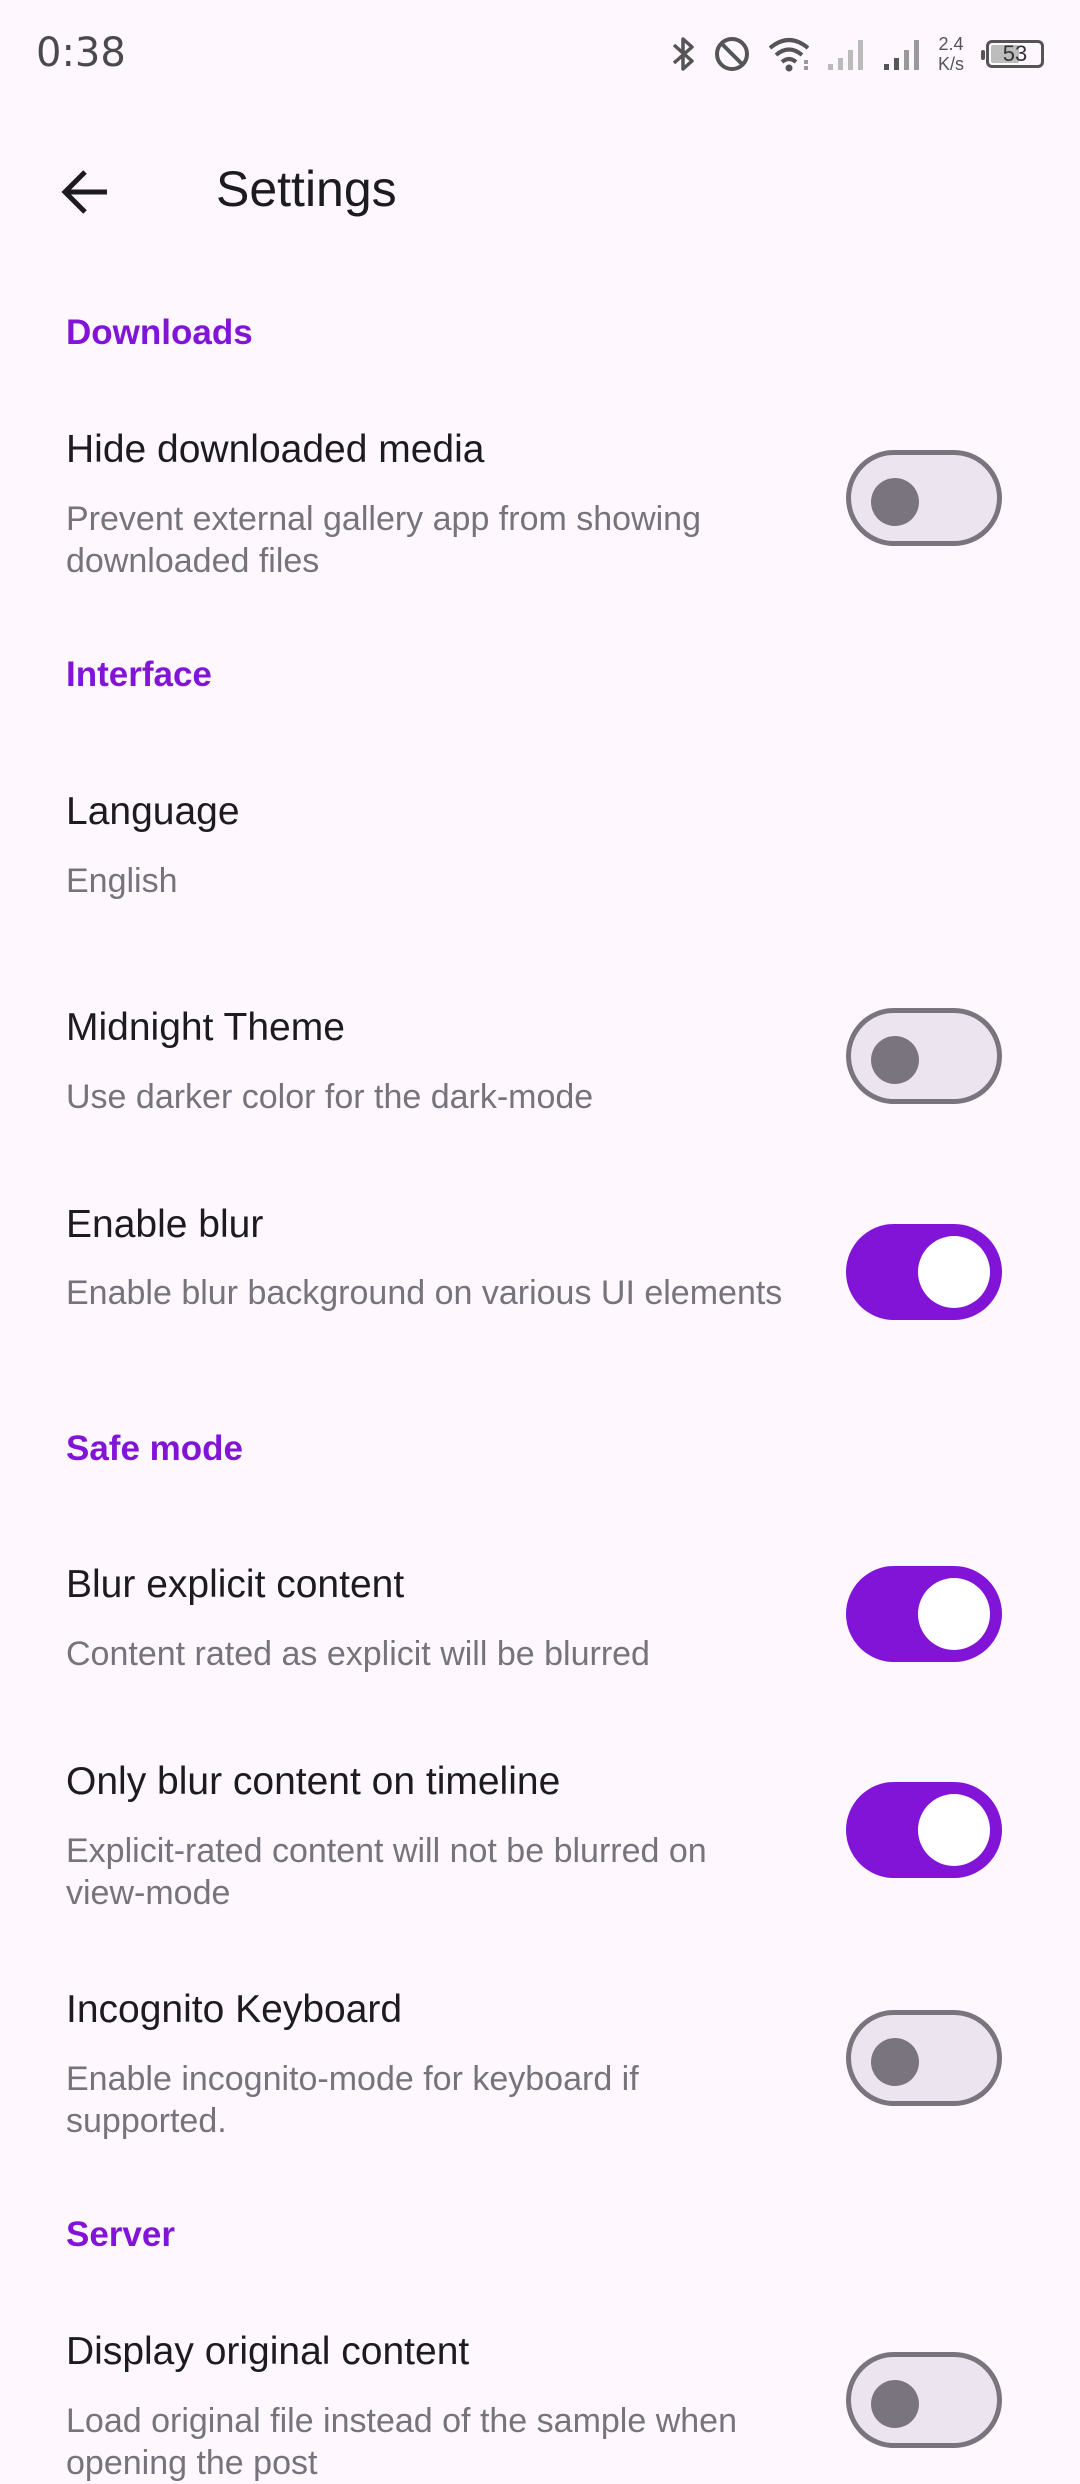 The width and height of the screenshot is (1080, 2484). Describe the element at coordinates (159, 332) in the screenshot. I see `section-header-downloads: Downloads` at that location.